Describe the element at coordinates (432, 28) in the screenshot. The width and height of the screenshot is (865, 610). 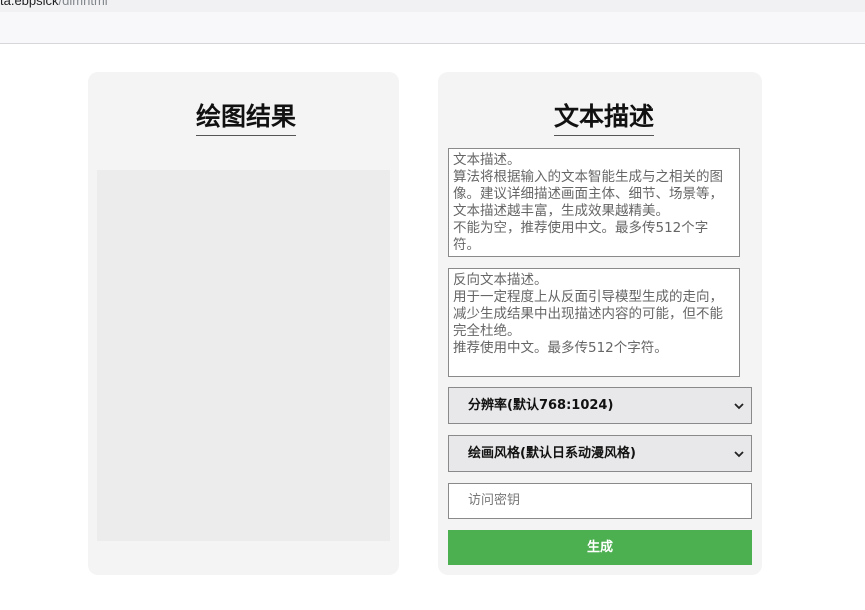
I see `browser-toolbar` at that location.